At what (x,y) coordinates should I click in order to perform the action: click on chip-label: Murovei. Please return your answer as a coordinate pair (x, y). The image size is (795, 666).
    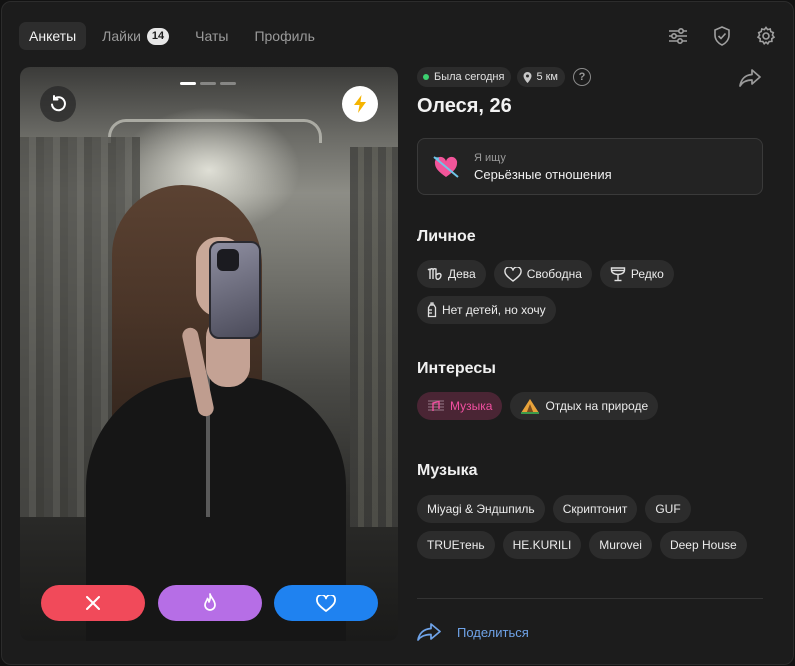
    Looking at the image, I should click on (620, 545).